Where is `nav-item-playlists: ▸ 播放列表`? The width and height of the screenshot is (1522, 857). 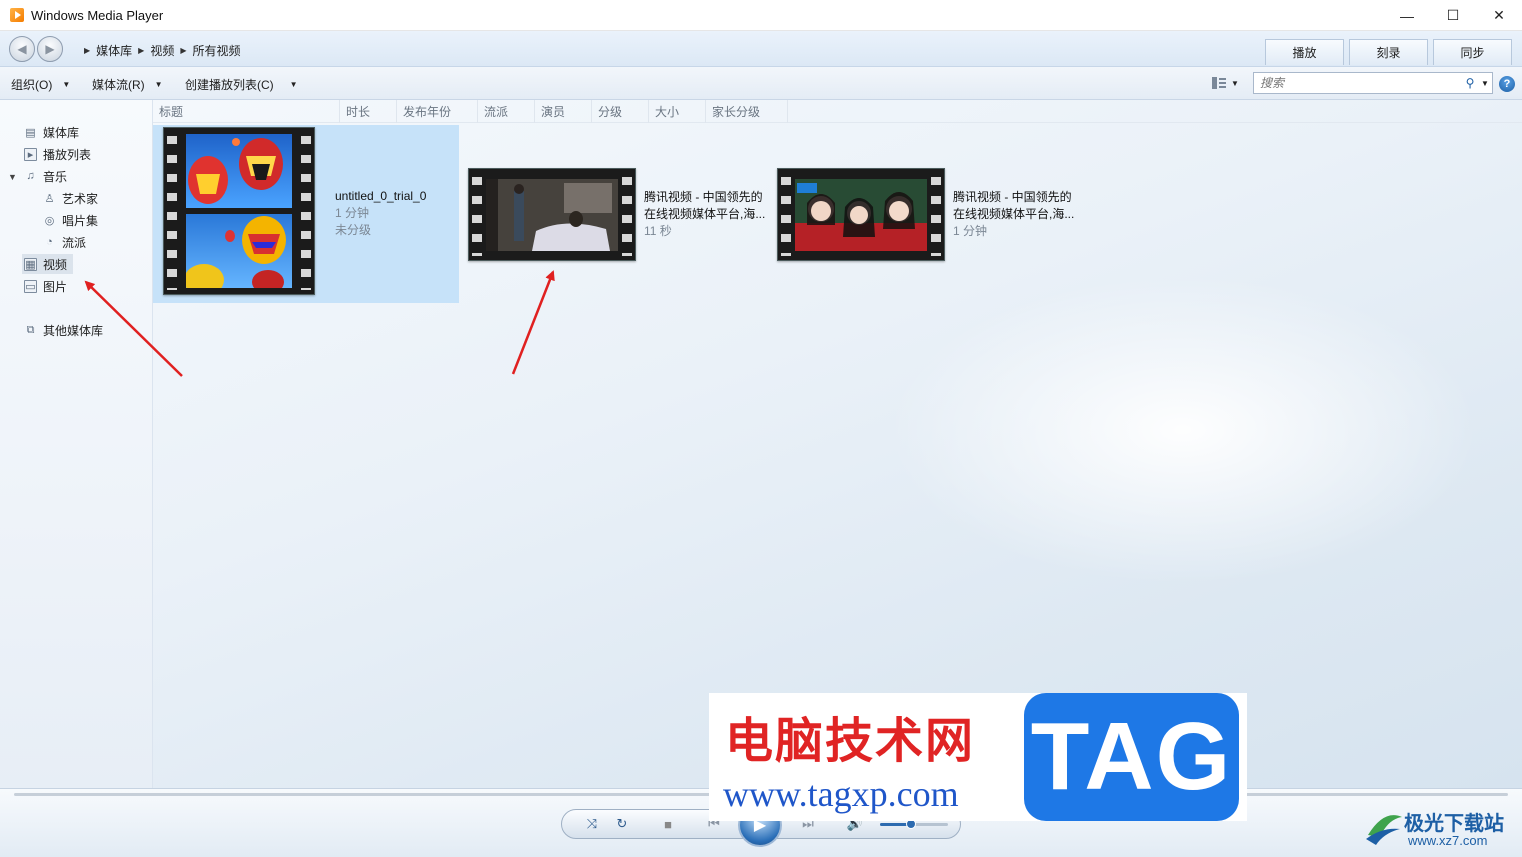
nav-item-playlists: ▸ 播放列表 is located at coordinates (57, 154).